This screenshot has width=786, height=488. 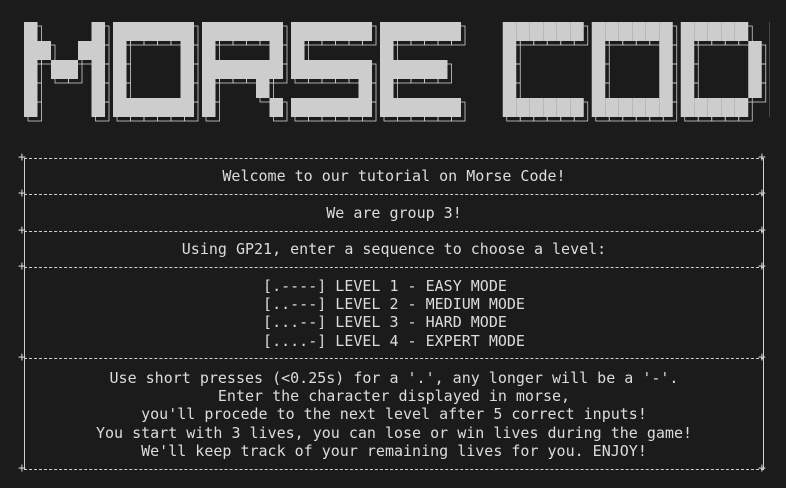 I want to click on level-1-option: [.----] LEVEL 1 - EASY MODE, so click(x=394, y=286).